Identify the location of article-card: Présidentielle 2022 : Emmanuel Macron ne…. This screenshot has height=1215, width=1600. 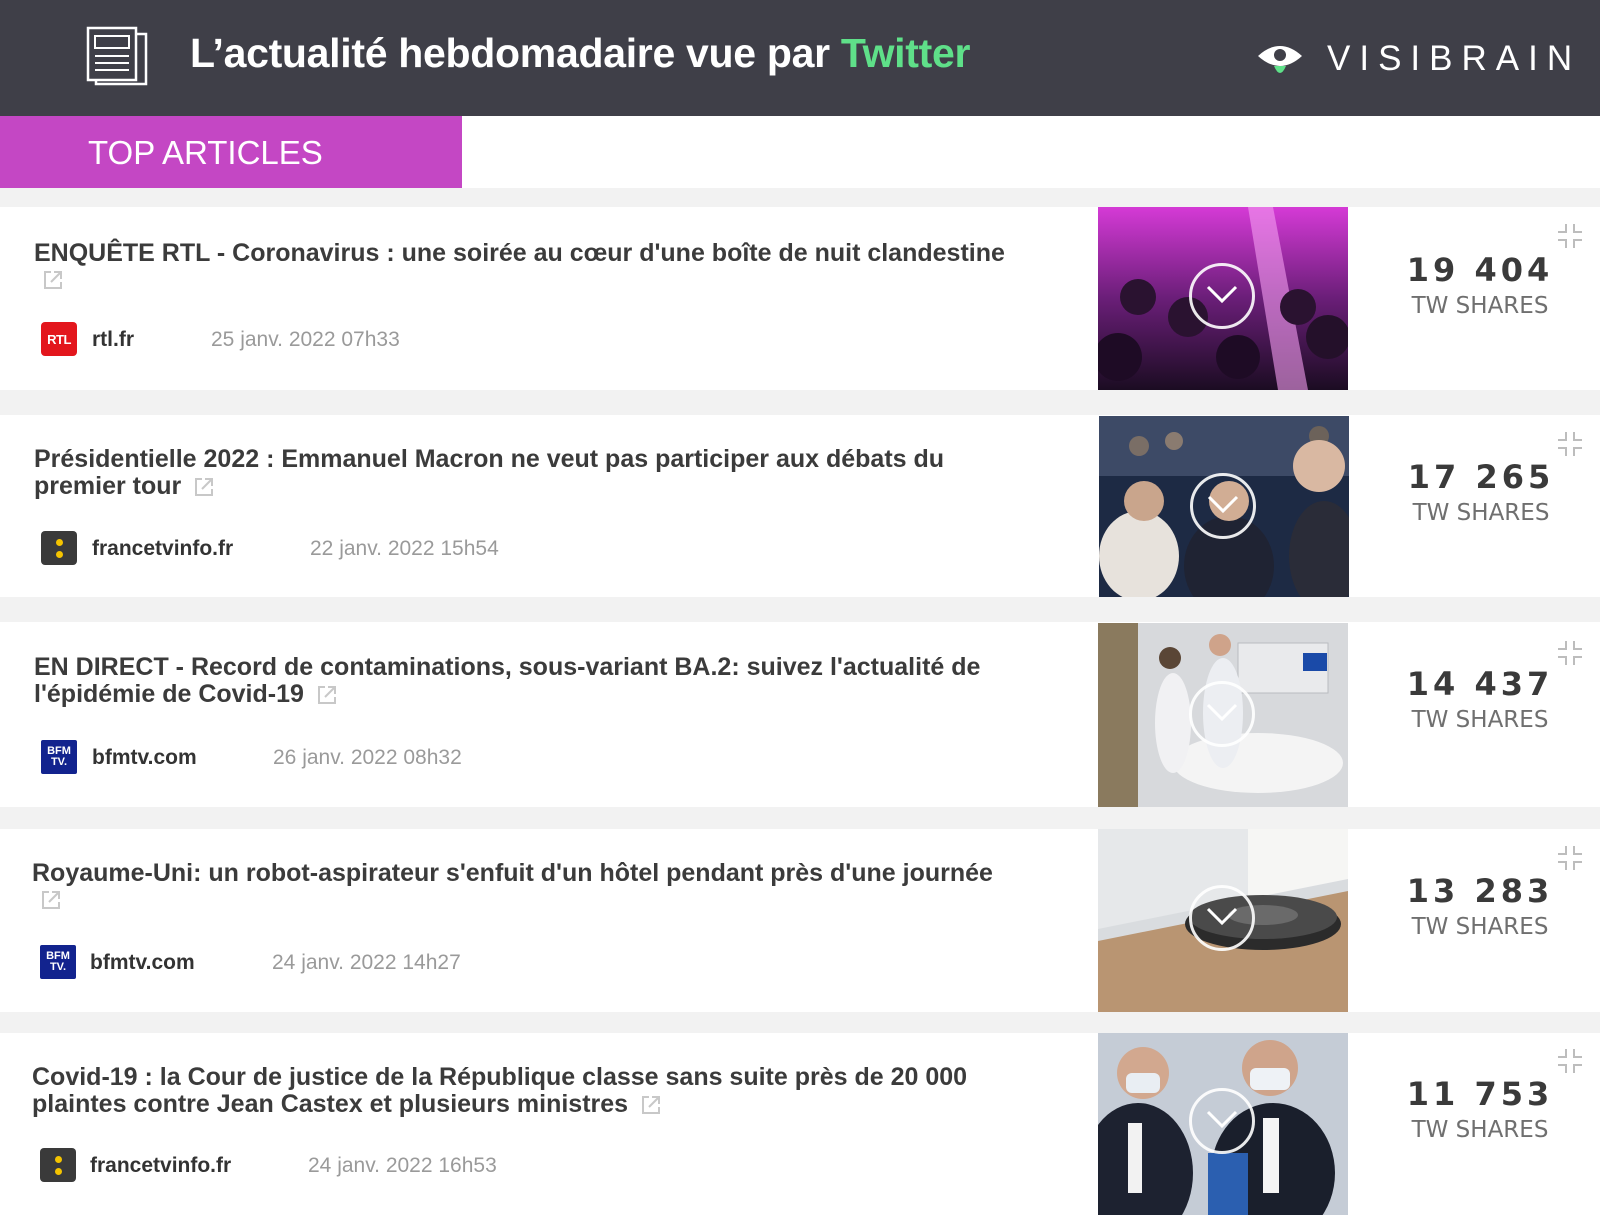
(800, 506).